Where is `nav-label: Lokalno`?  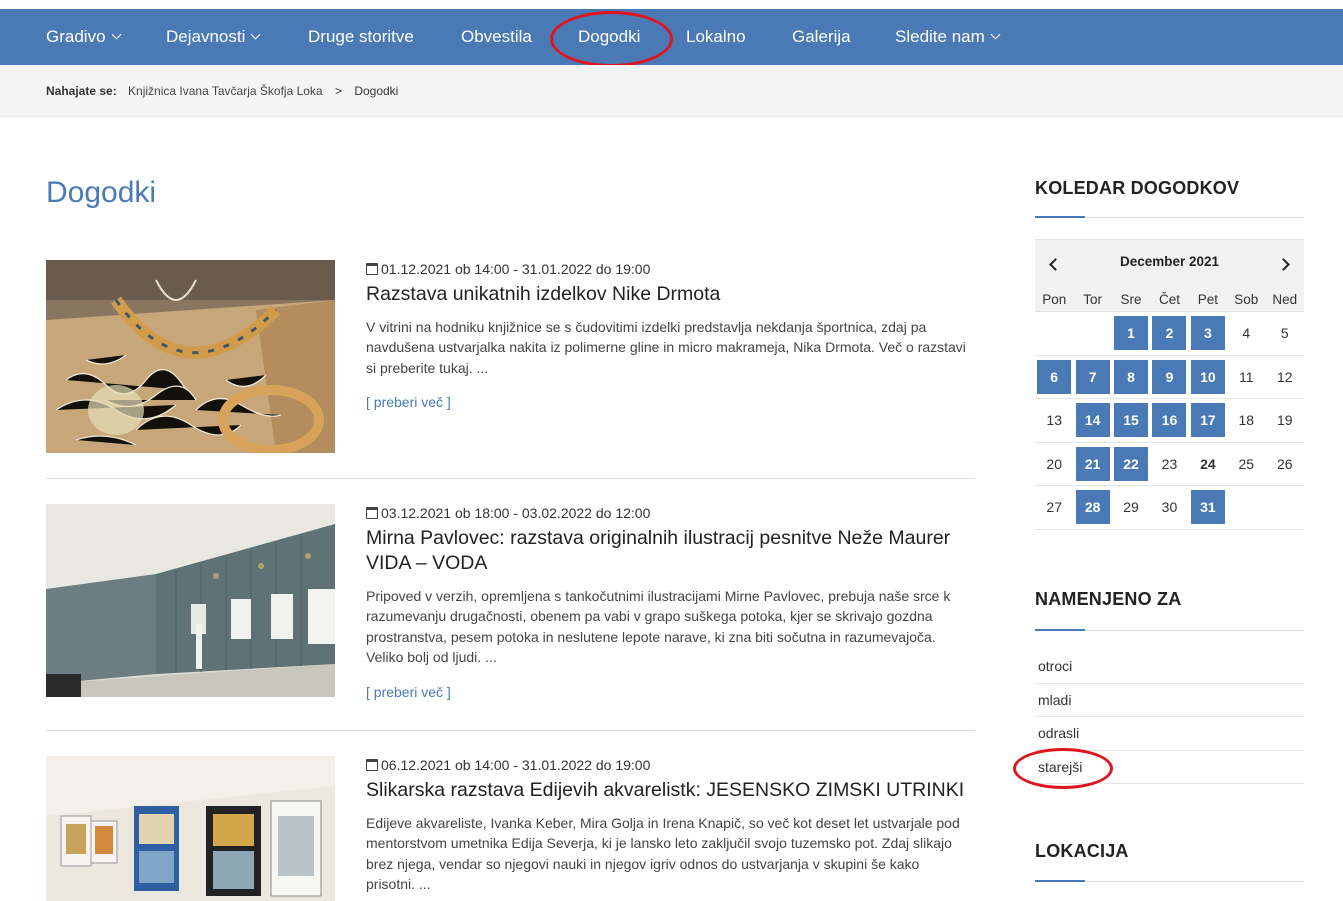 nav-label: Lokalno is located at coordinates (716, 36).